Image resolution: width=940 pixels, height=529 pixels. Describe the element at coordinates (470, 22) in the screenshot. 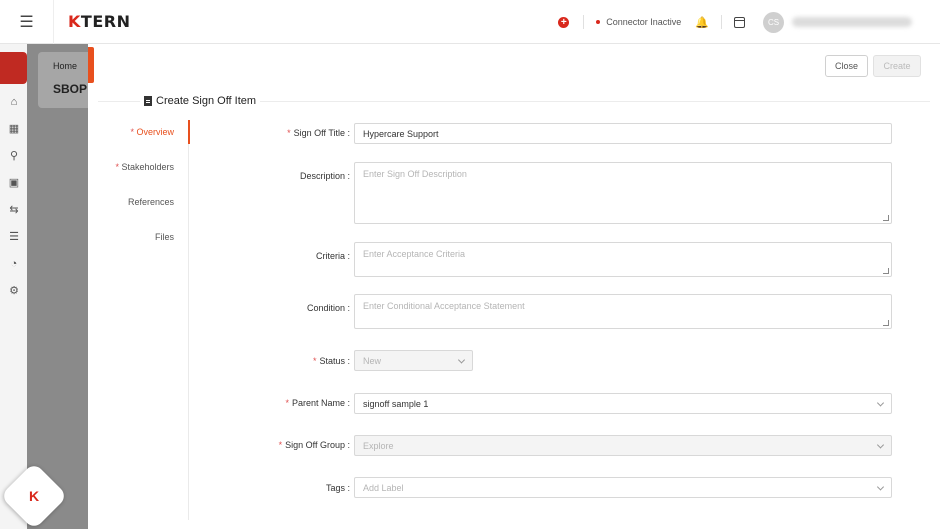

I see `top-bar: ☰ KTERN + Connector Inactive 🔔 CS` at that location.